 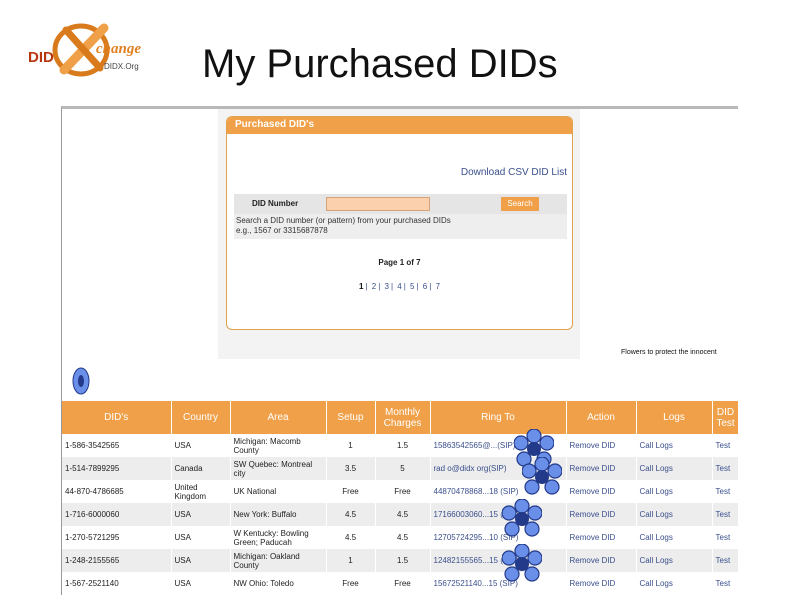 I want to click on page-link-6: 6, so click(x=425, y=286).